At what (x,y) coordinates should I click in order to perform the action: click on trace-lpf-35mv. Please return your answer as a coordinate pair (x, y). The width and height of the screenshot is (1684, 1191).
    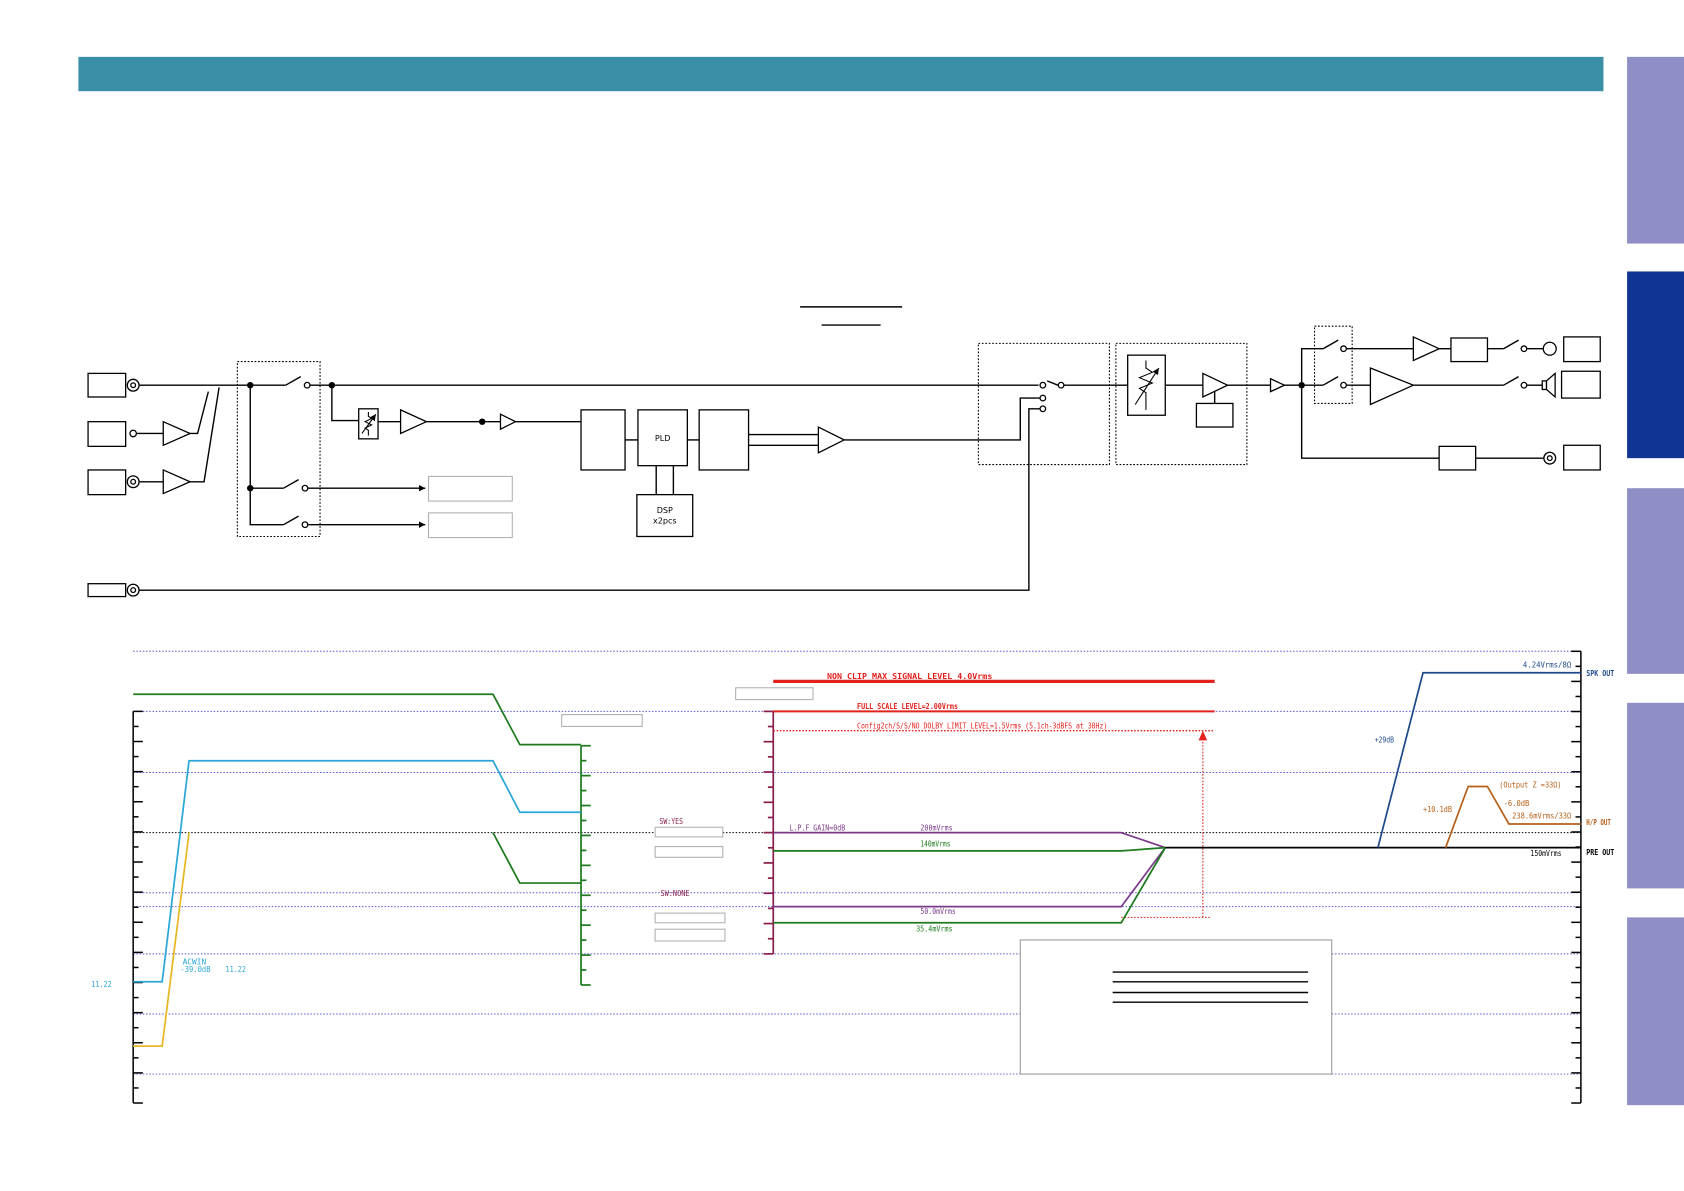
    Looking at the image, I should click on (970, 885).